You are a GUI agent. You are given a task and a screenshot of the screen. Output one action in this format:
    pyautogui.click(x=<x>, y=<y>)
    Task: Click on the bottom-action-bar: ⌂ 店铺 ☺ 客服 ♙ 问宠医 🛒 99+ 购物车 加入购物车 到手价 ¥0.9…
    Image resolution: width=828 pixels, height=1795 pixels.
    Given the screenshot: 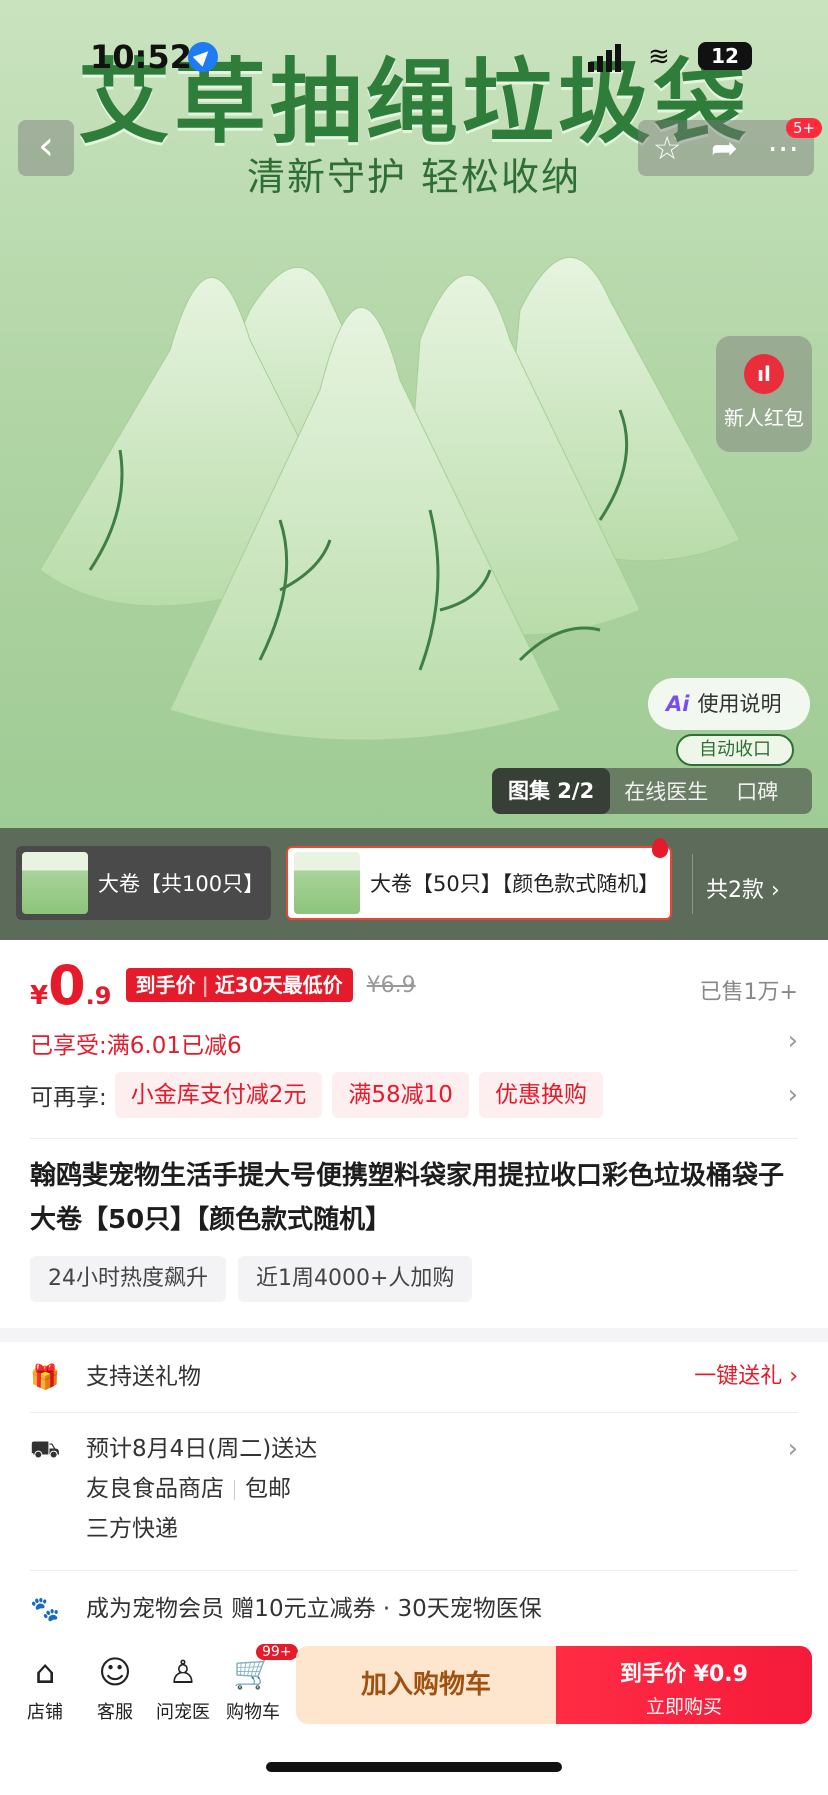 What is the action you would take?
    pyautogui.click(x=414, y=1718)
    